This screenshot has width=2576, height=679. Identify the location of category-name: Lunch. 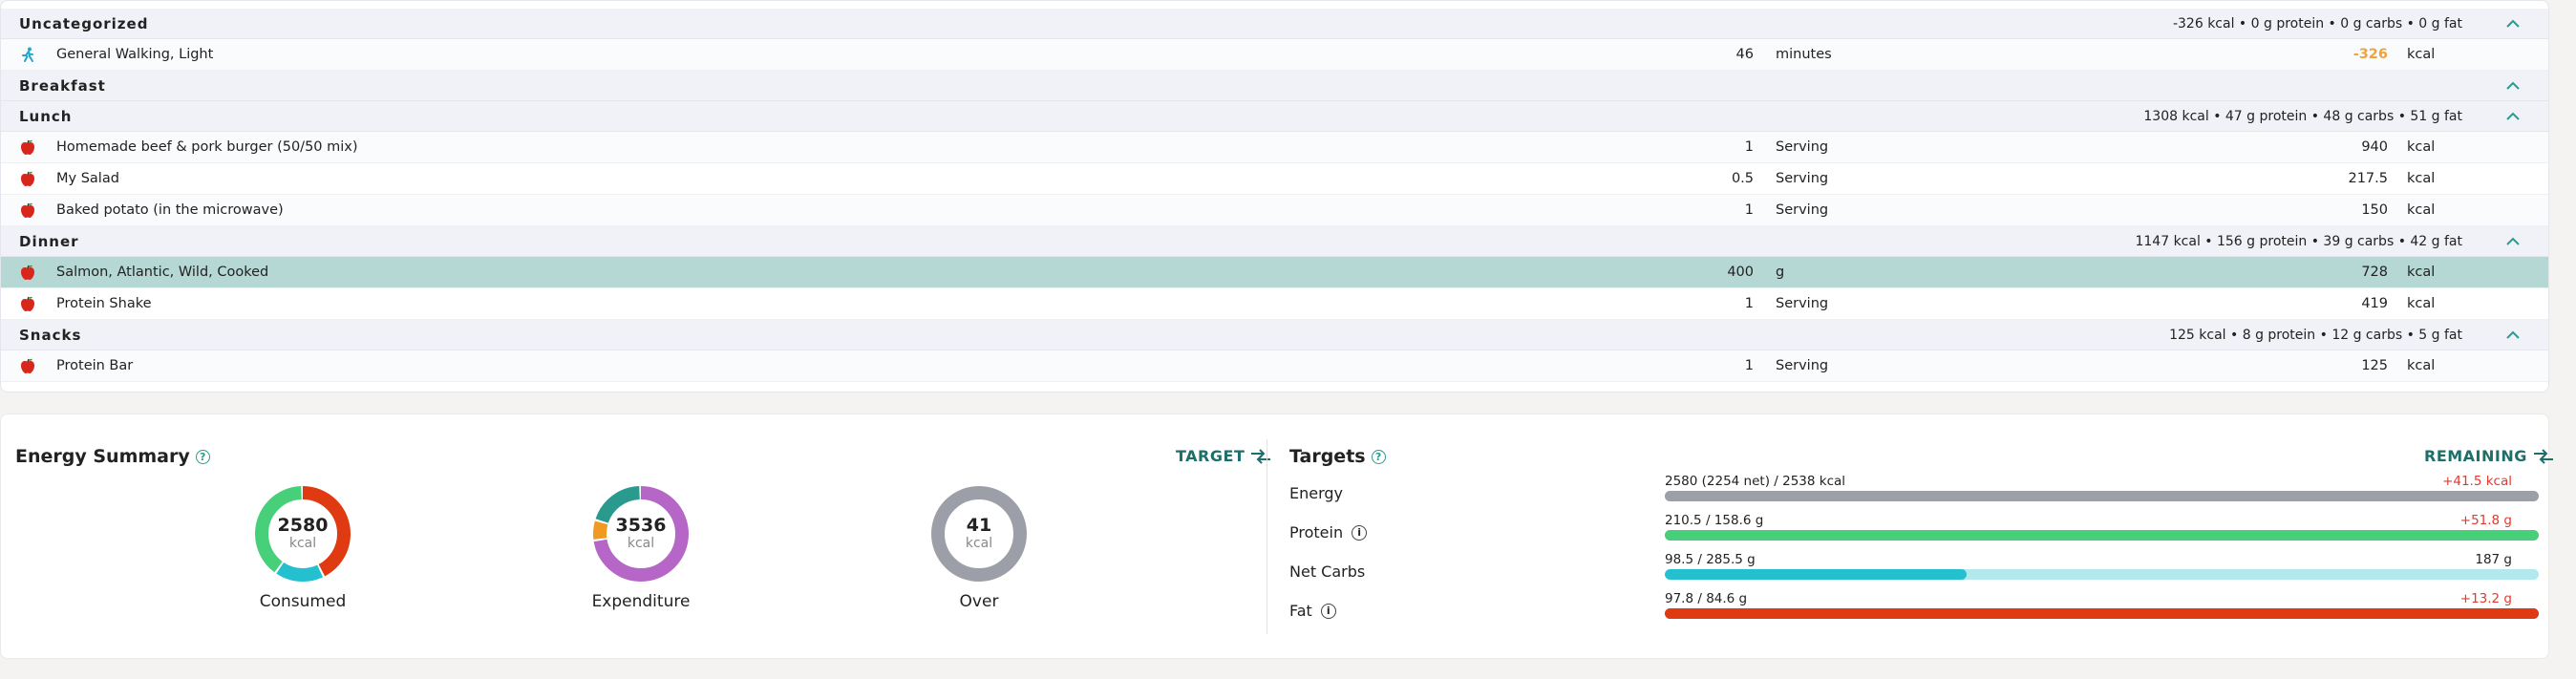
(46, 116).